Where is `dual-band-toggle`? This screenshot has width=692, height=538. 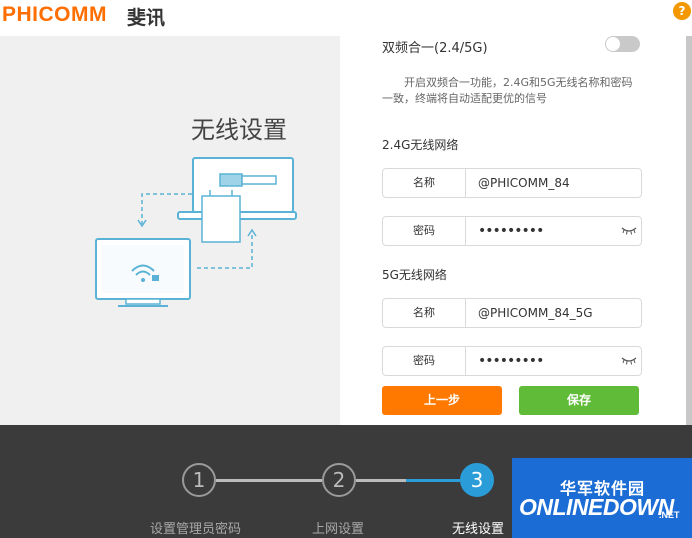
dual-band-toggle is located at coordinates (622, 44).